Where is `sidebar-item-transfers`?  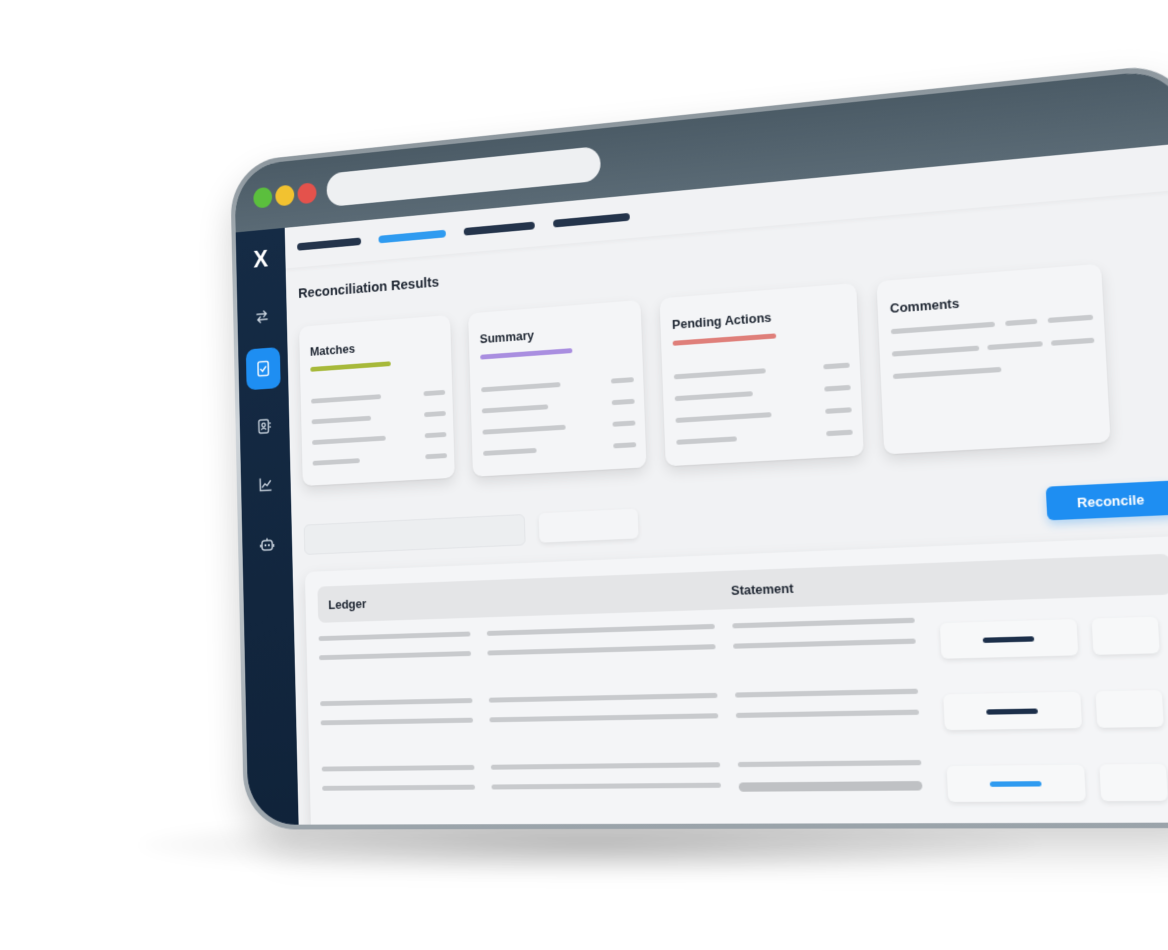
sidebar-item-transfers is located at coordinates (262, 317).